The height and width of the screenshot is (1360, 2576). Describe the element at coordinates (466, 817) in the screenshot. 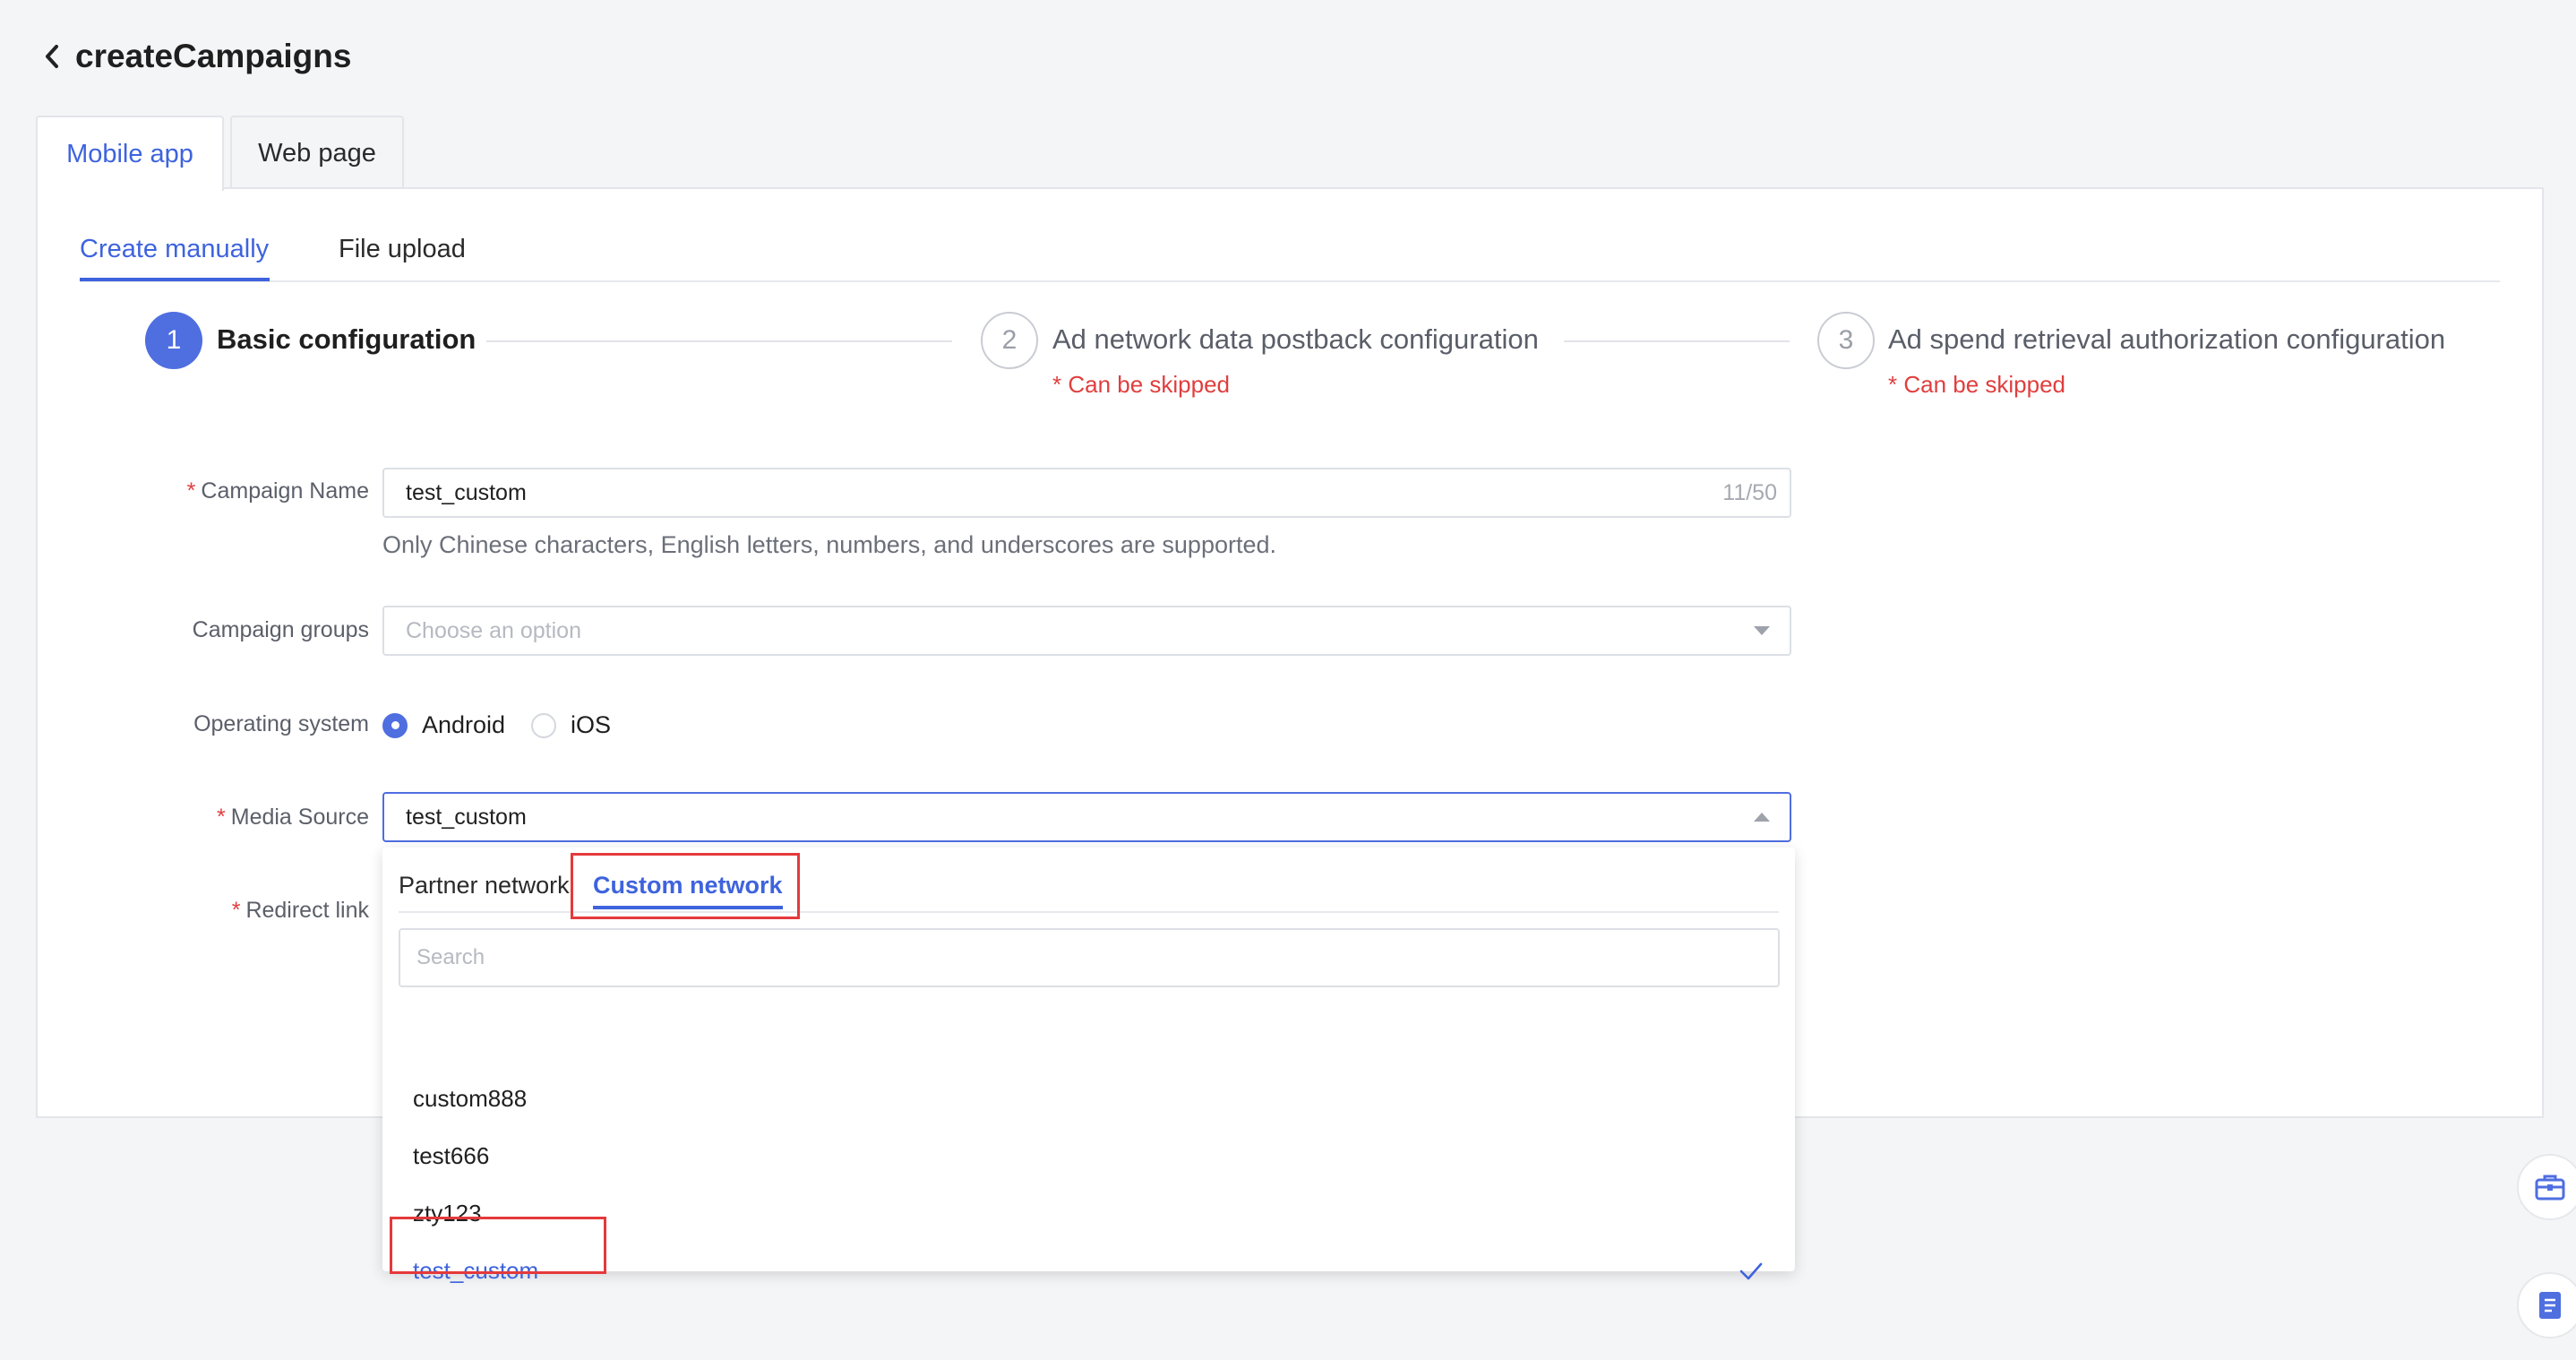

I see `media-source-value: test_custom` at that location.